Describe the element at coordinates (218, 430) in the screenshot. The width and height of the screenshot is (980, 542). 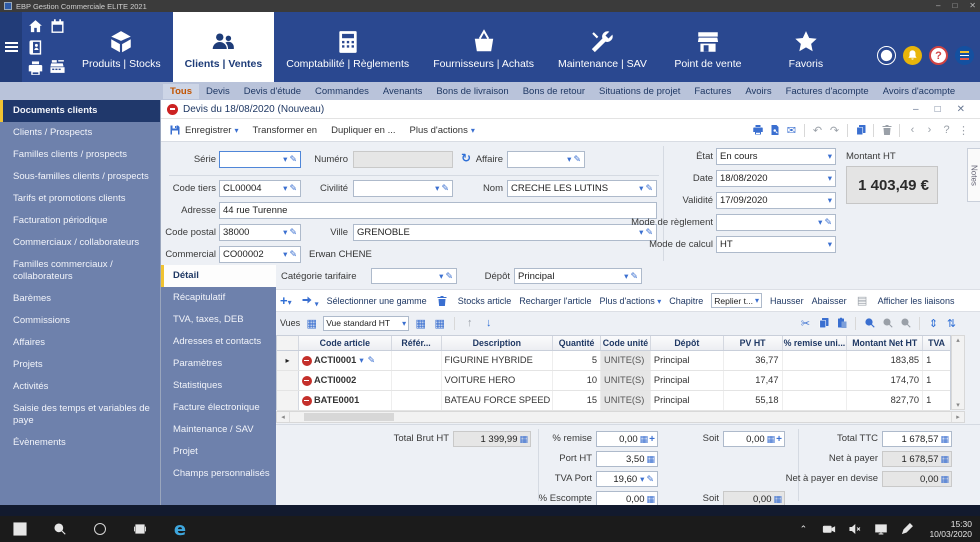
I see `detail-tab: Maintenance / SAV` at that location.